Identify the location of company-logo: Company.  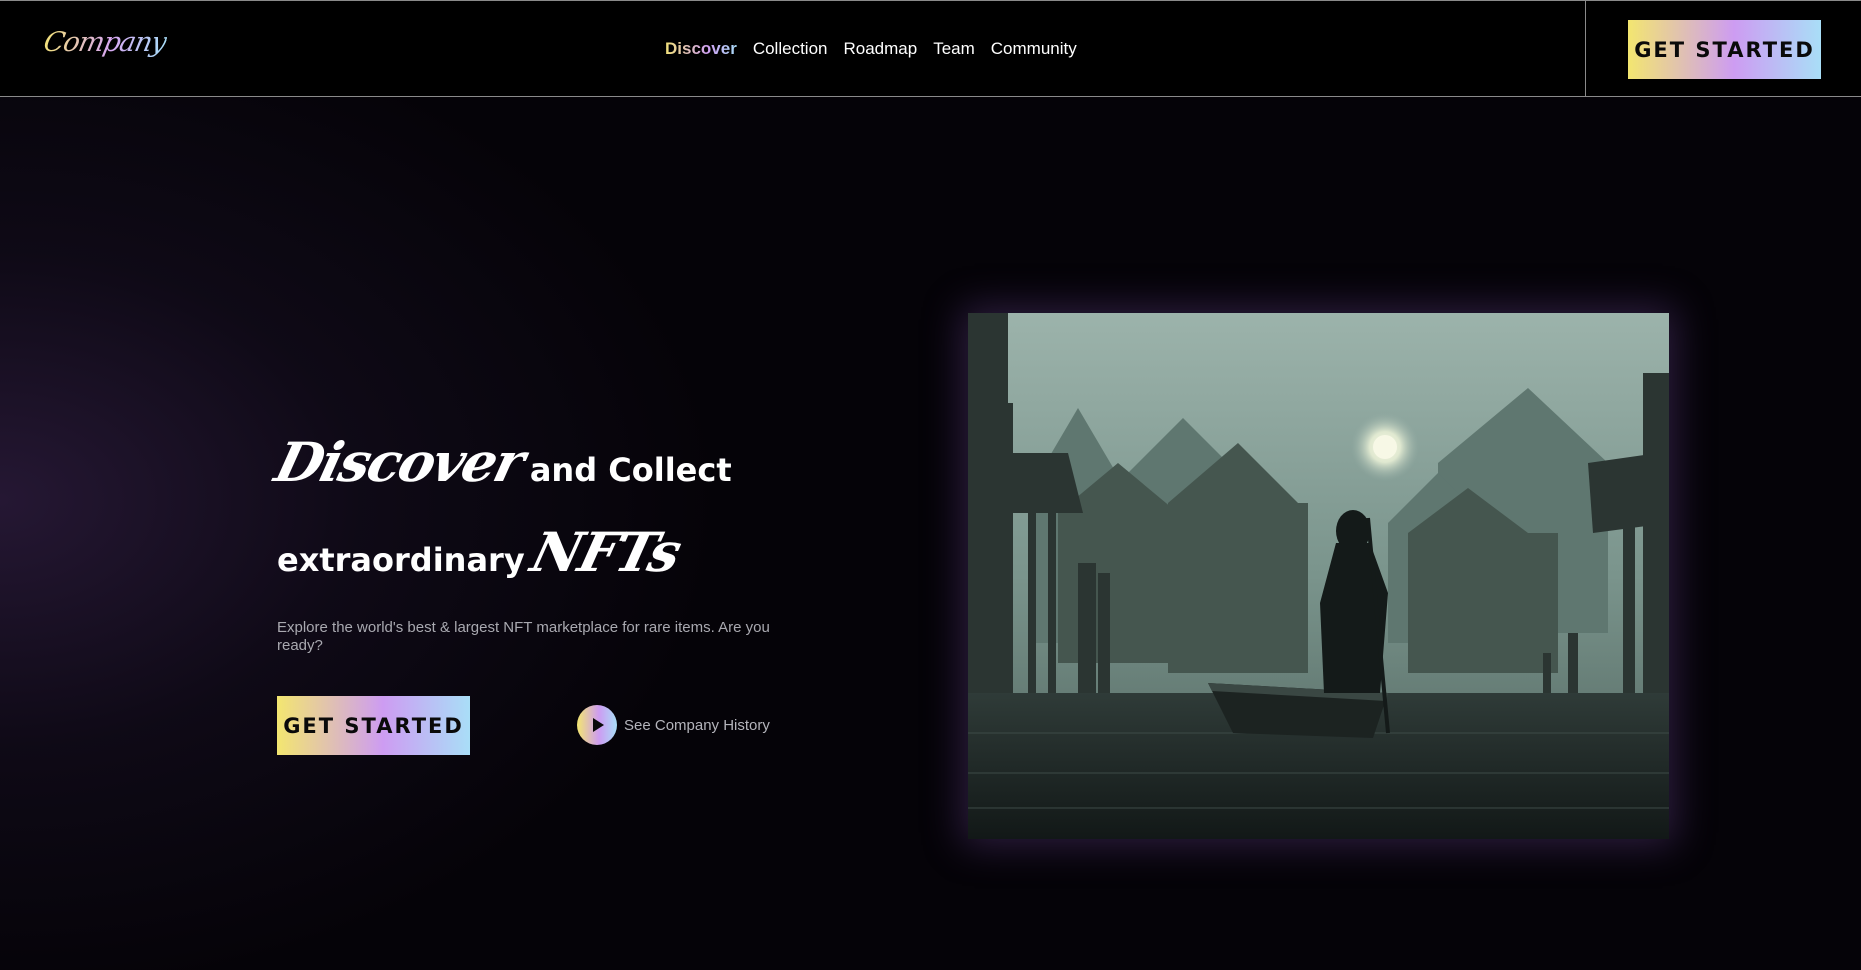
(105, 42).